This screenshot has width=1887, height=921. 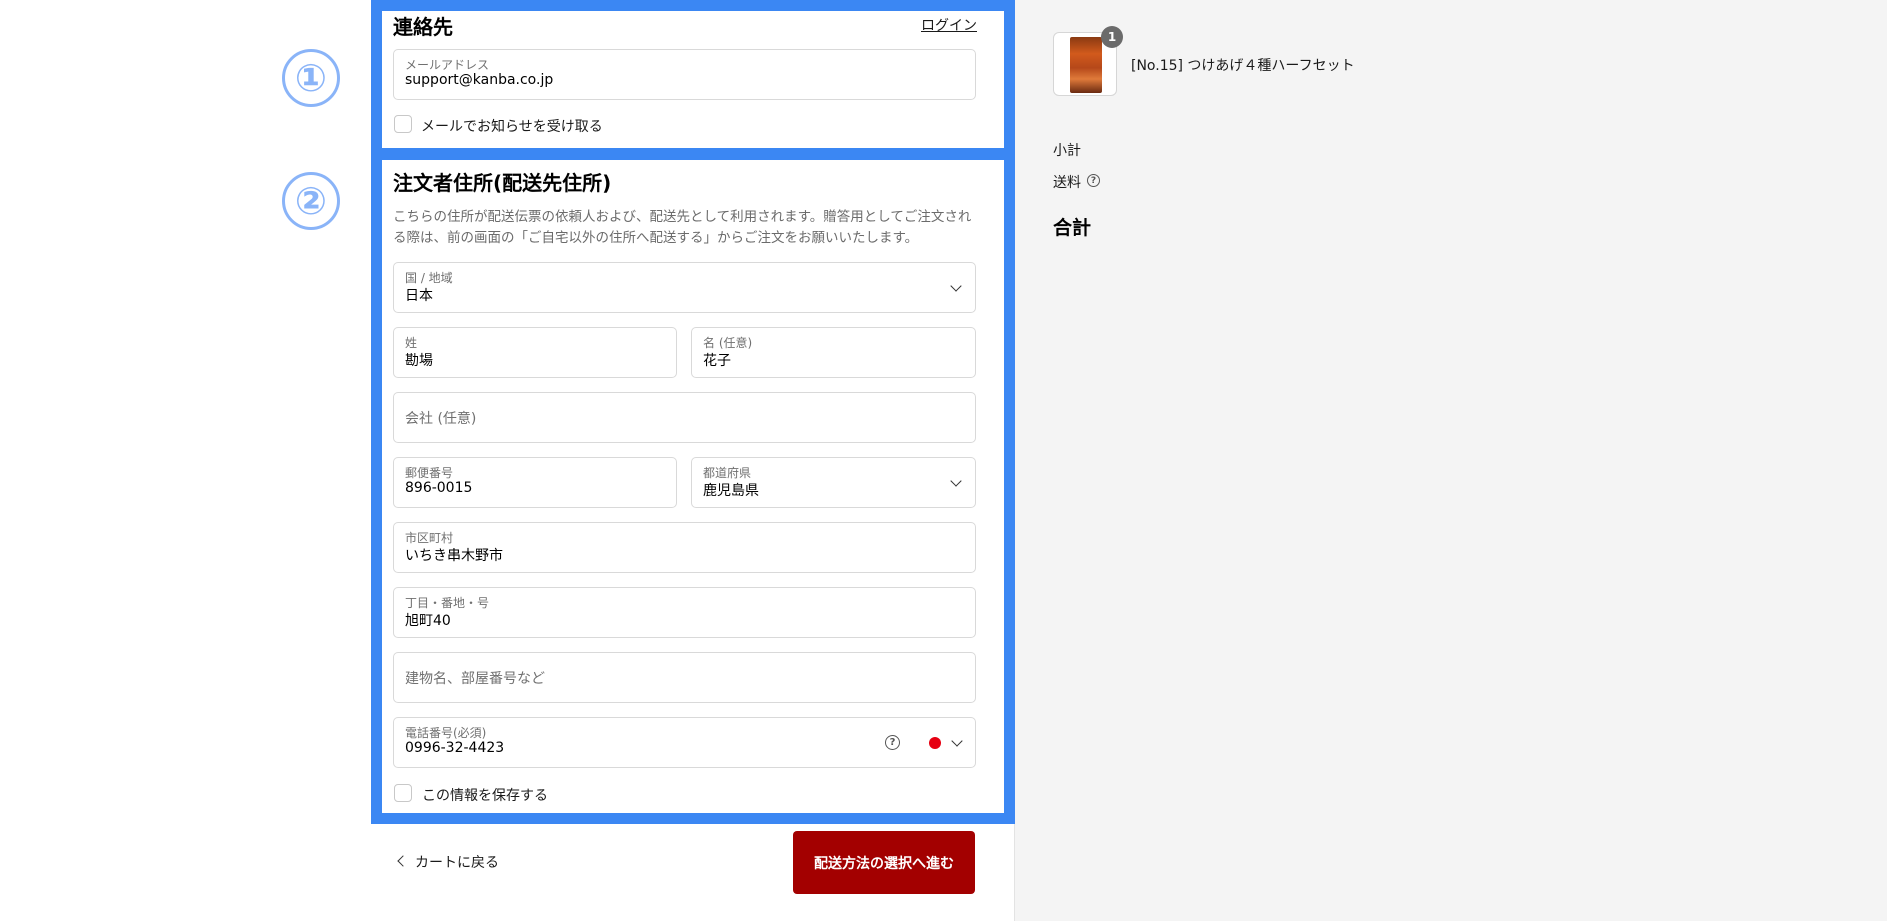 I want to click on subtotal-label: 小計, so click(x=1067, y=151).